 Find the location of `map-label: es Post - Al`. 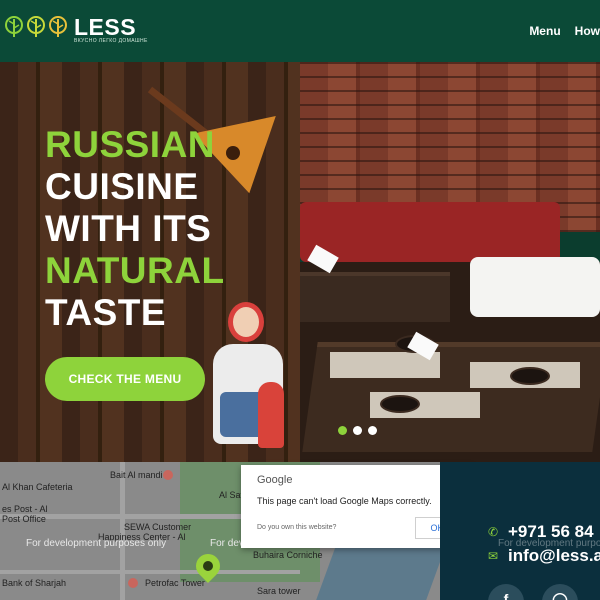

map-label: es Post - Al is located at coordinates (25, 509).